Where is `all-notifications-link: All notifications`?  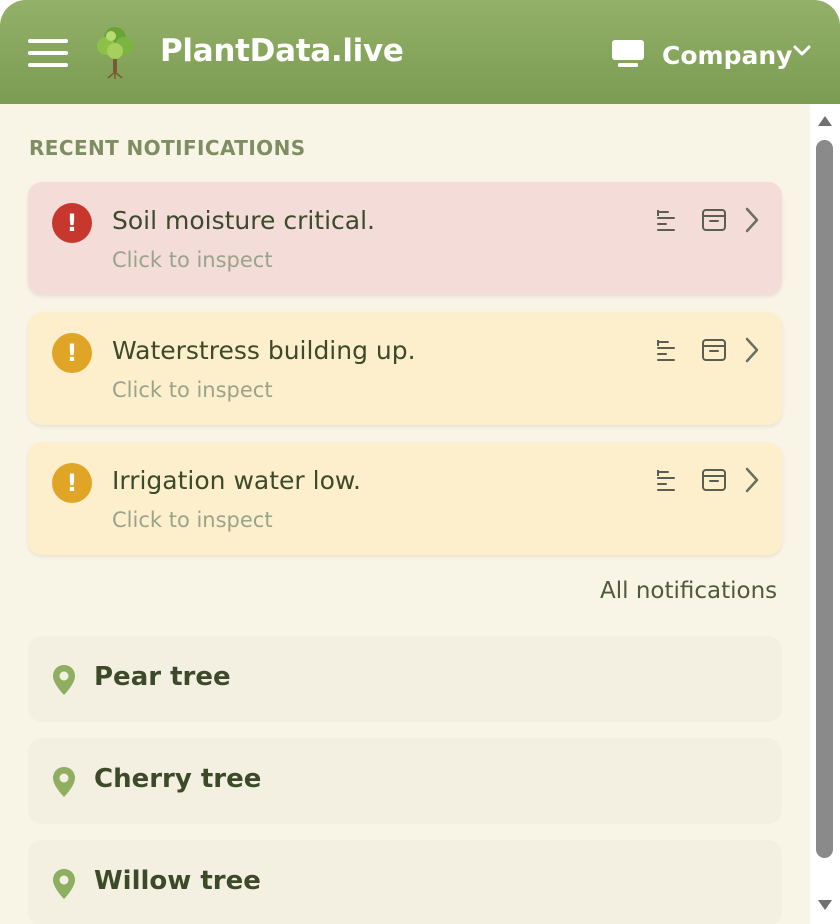 all-notifications-link: All notifications is located at coordinates (688, 591).